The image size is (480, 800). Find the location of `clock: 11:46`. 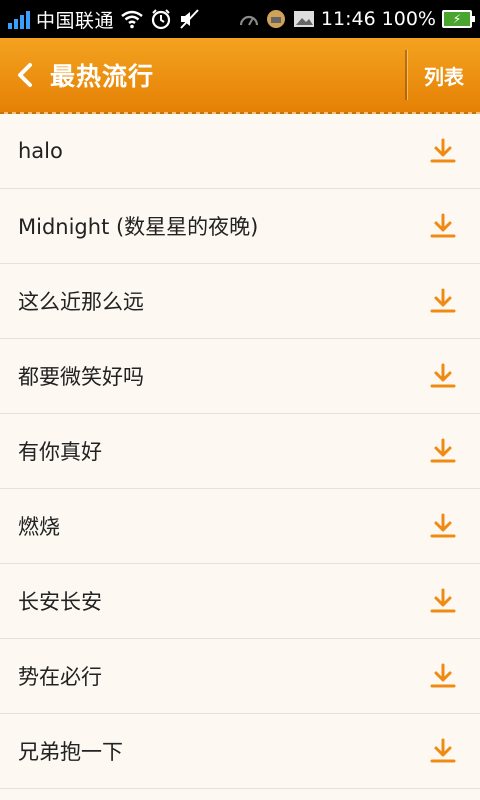

clock: 11:46 is located at coordinates (348, 19).